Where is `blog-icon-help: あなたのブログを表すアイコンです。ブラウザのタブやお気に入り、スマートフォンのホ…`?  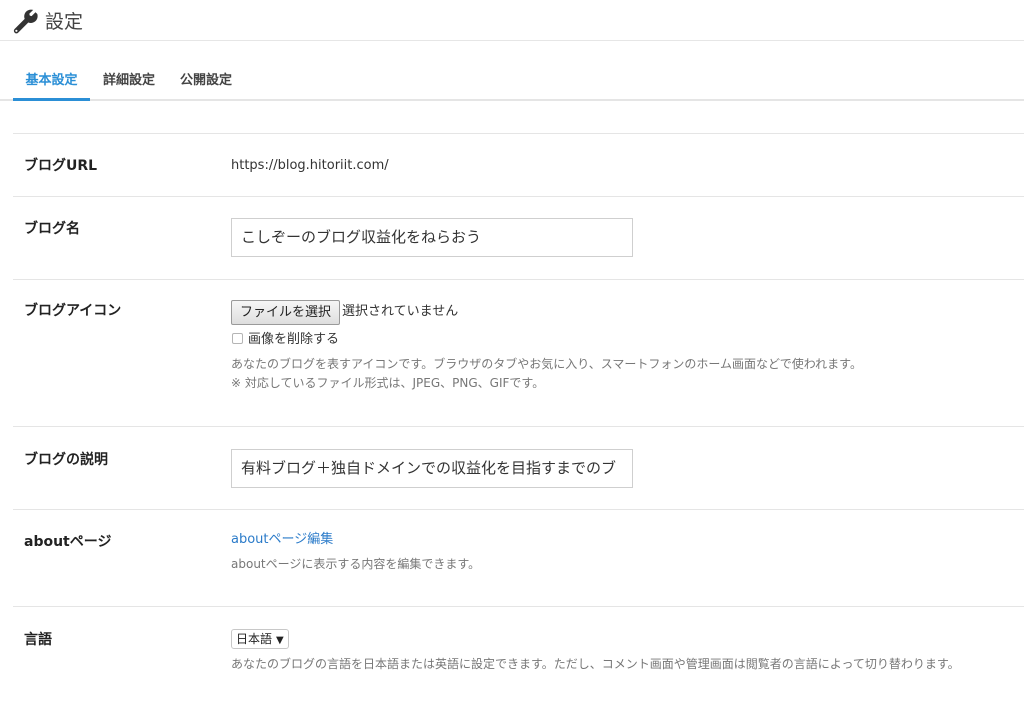
blog-icon-help: あなたのブログを表すアイコンです。ブラウザのタブやお気に入り、スマートフォンのホ… is located at coordinates (546, 364).